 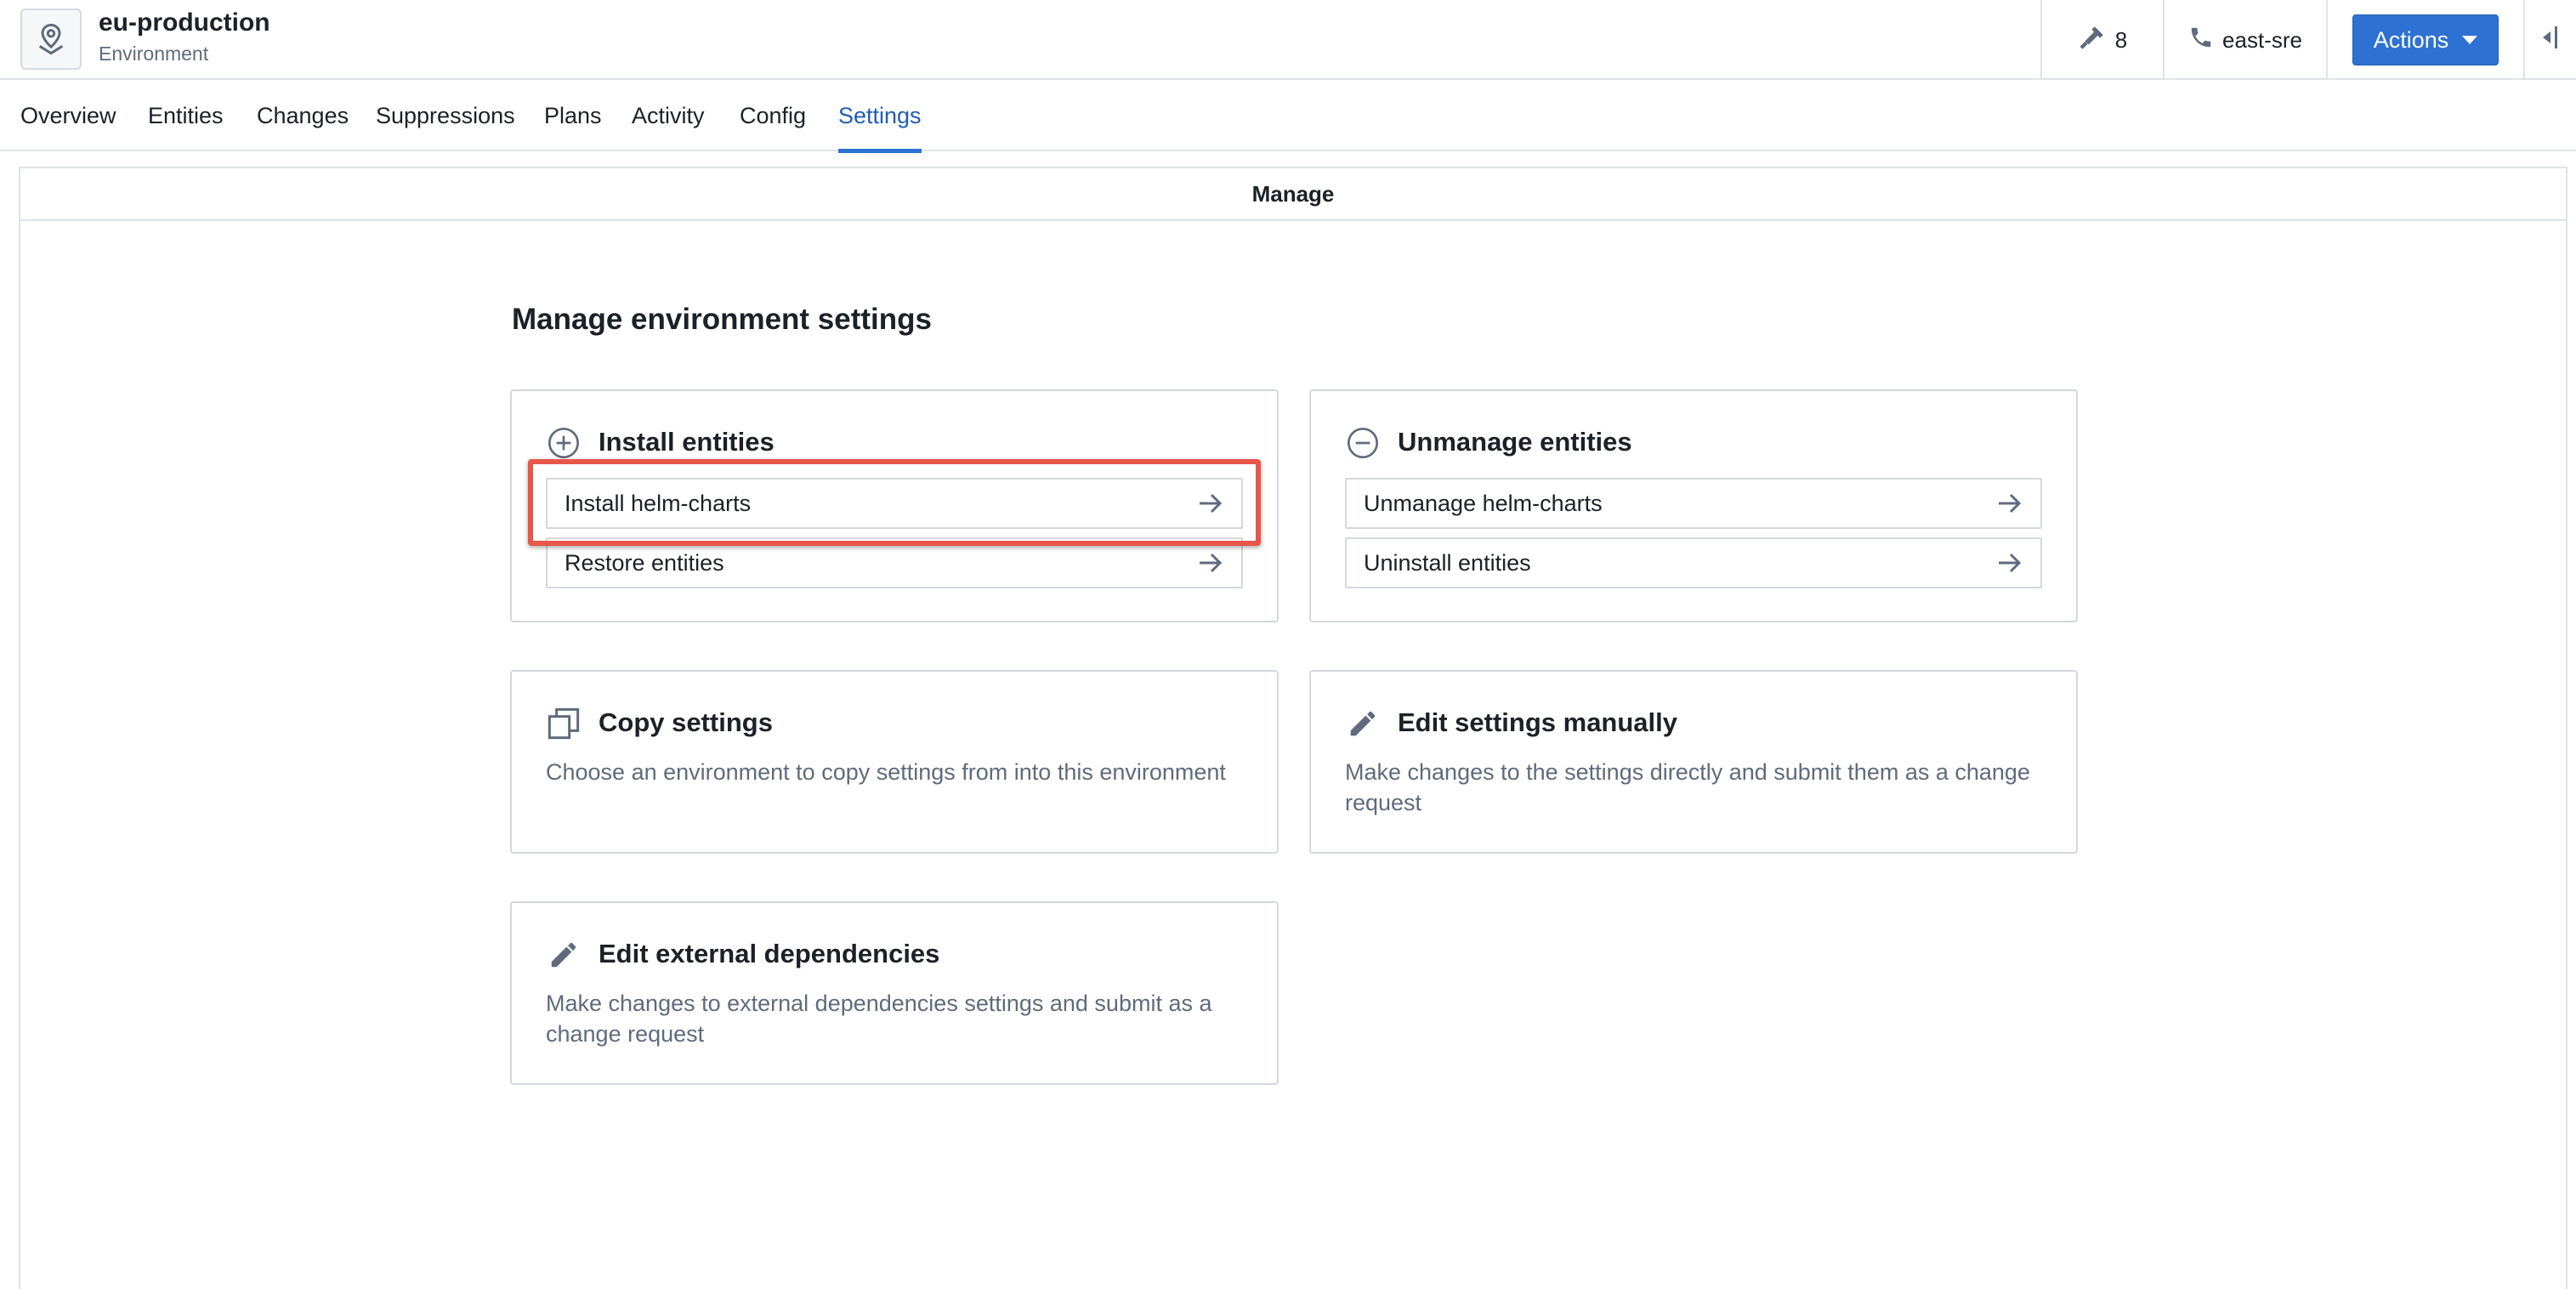 What do you see at coordinates (154, 54) in the screenshot?
I see `environment-subtitle: Environment` at bounding box center [154, 54].